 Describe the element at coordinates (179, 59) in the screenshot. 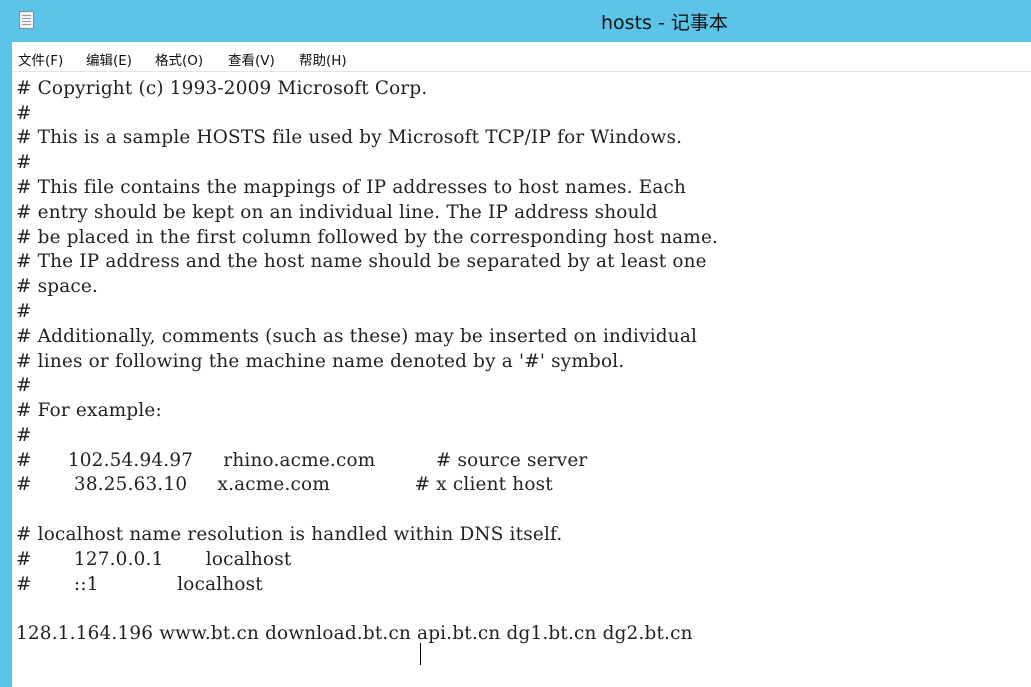

I see `menu-format: 格式(O)` at that location.